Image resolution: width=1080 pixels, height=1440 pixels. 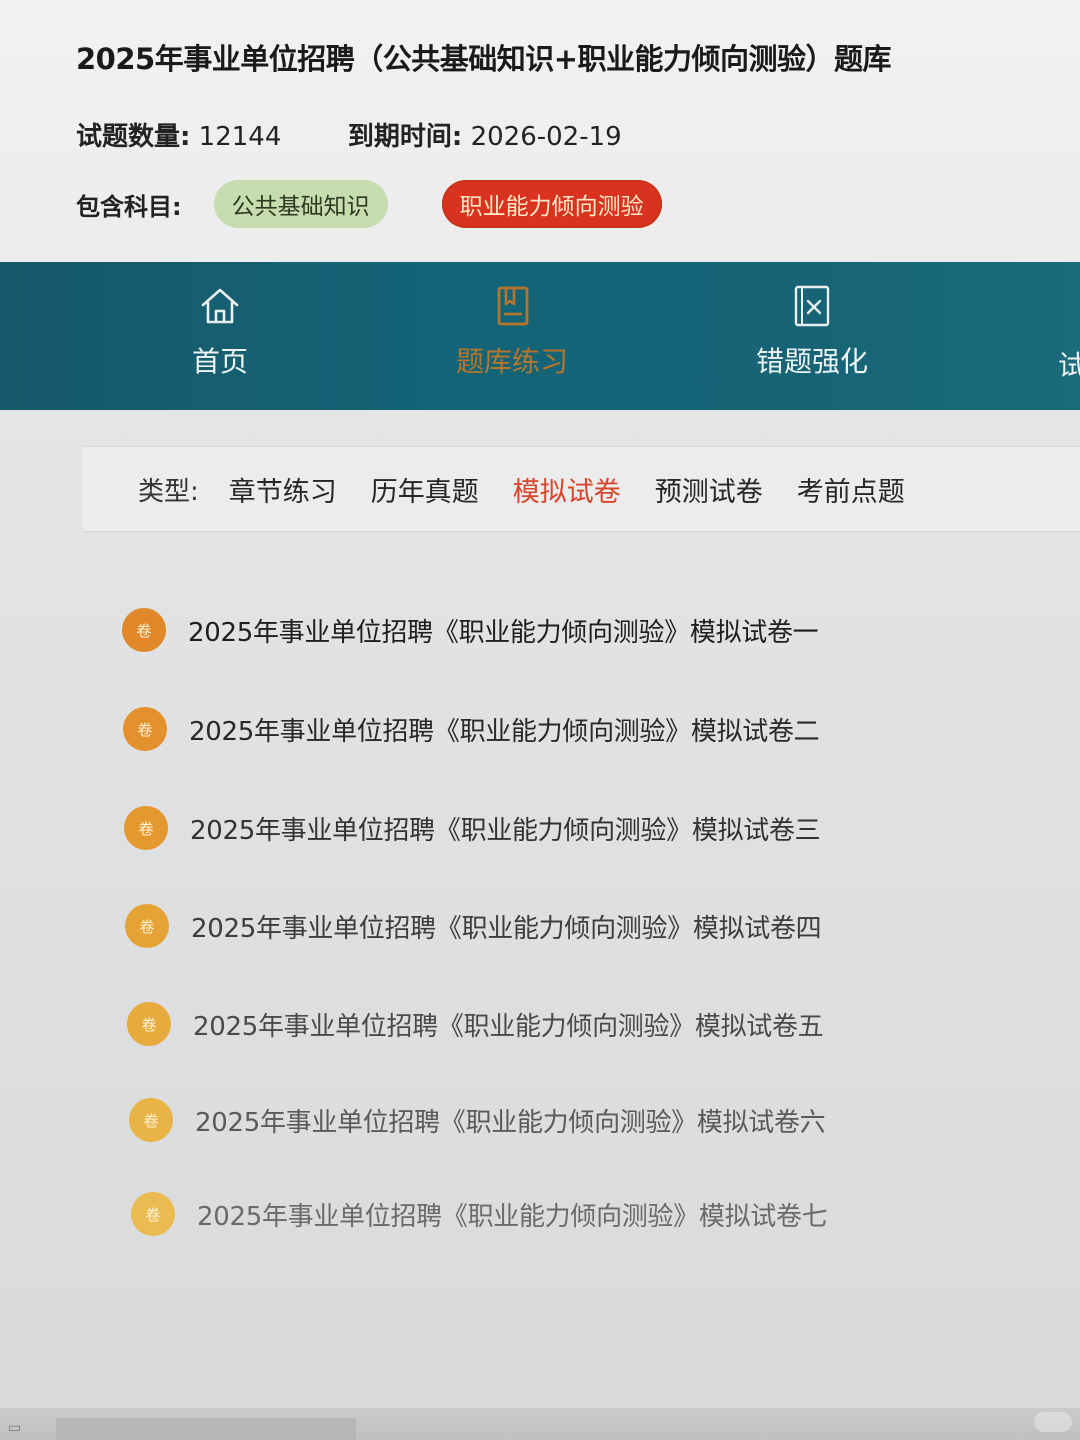 What do you see at coordinates (812, 306) in the screenshot?
I see `wrong-question-icon` at bounding box center [812, 306].